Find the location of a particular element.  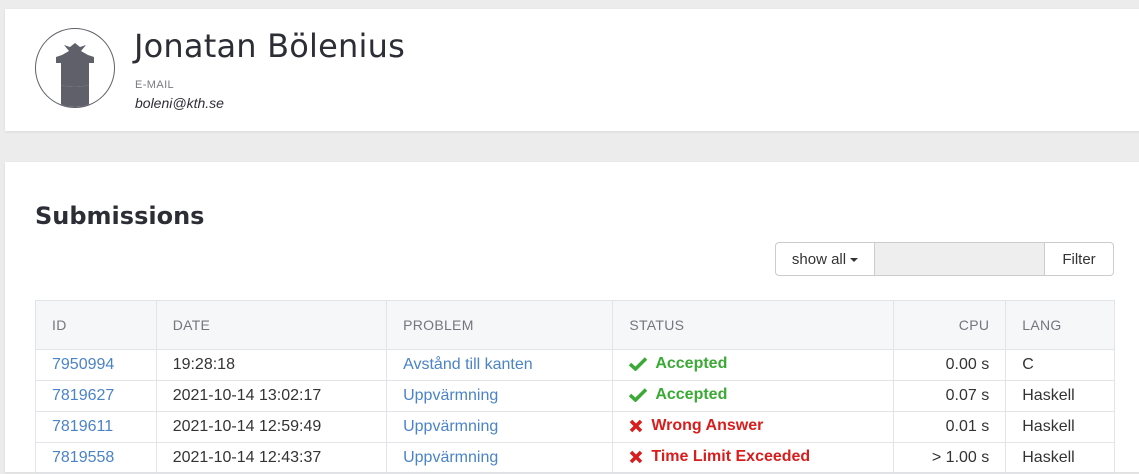

email-value: boleni@kth.se is located at coordinates (179, 103).